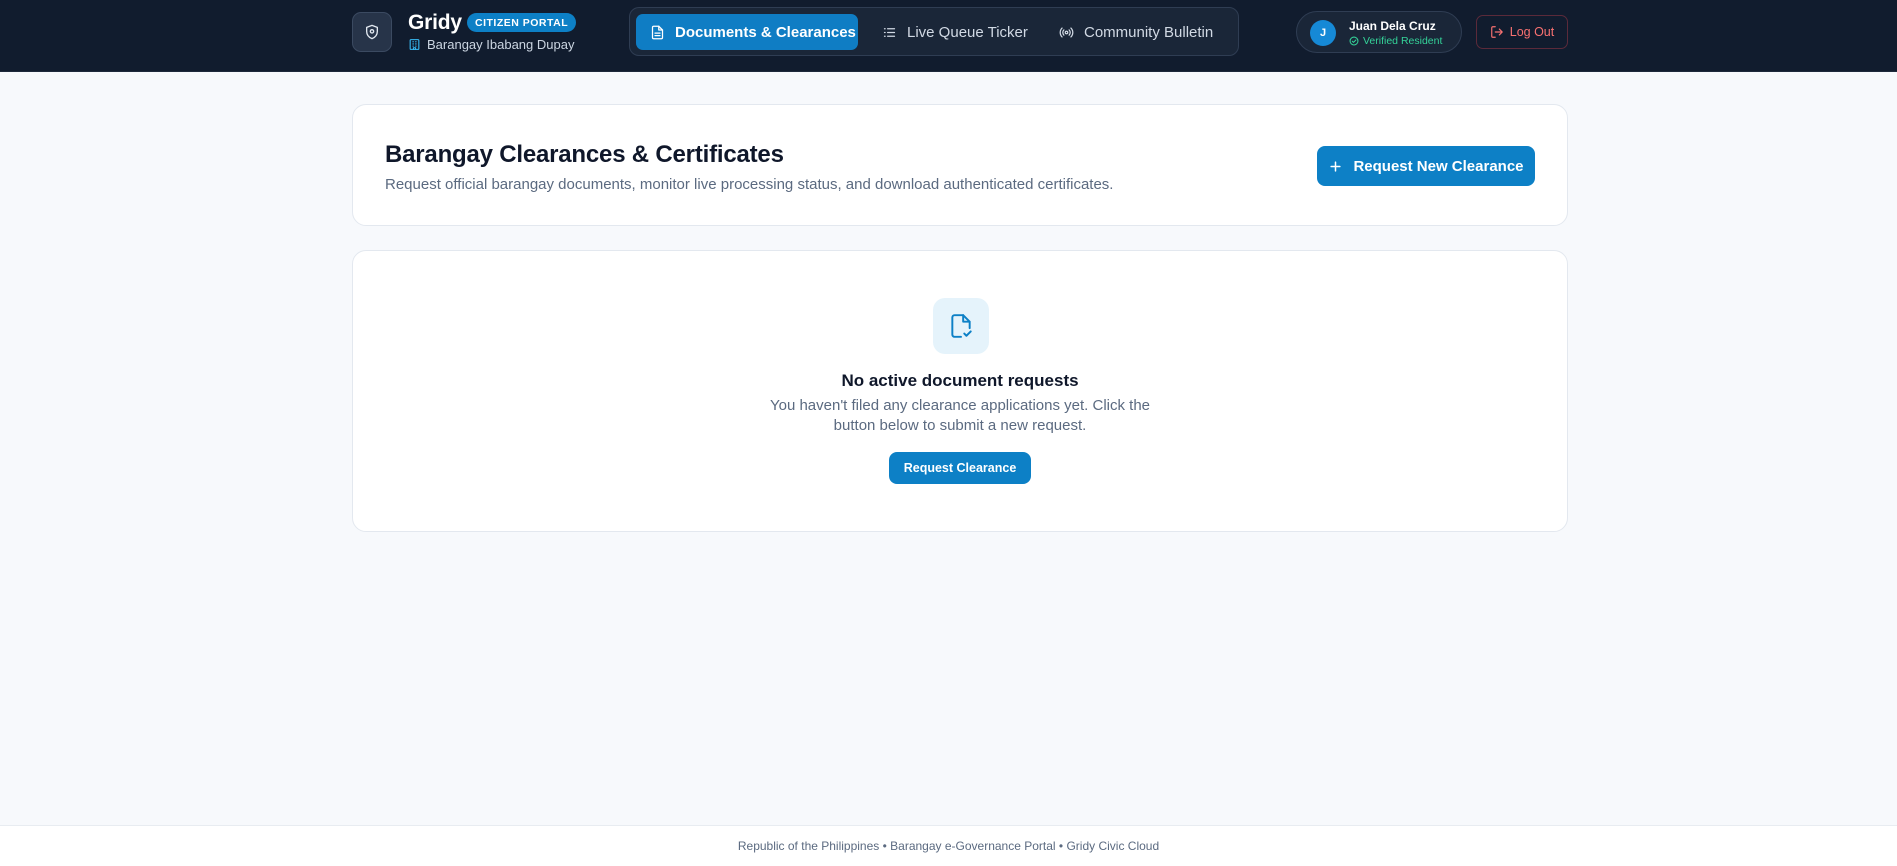  What do you see at coordinates (1323, 33) in the screenshot?
I see `avatar: J` at bounding box center [1323, 33].